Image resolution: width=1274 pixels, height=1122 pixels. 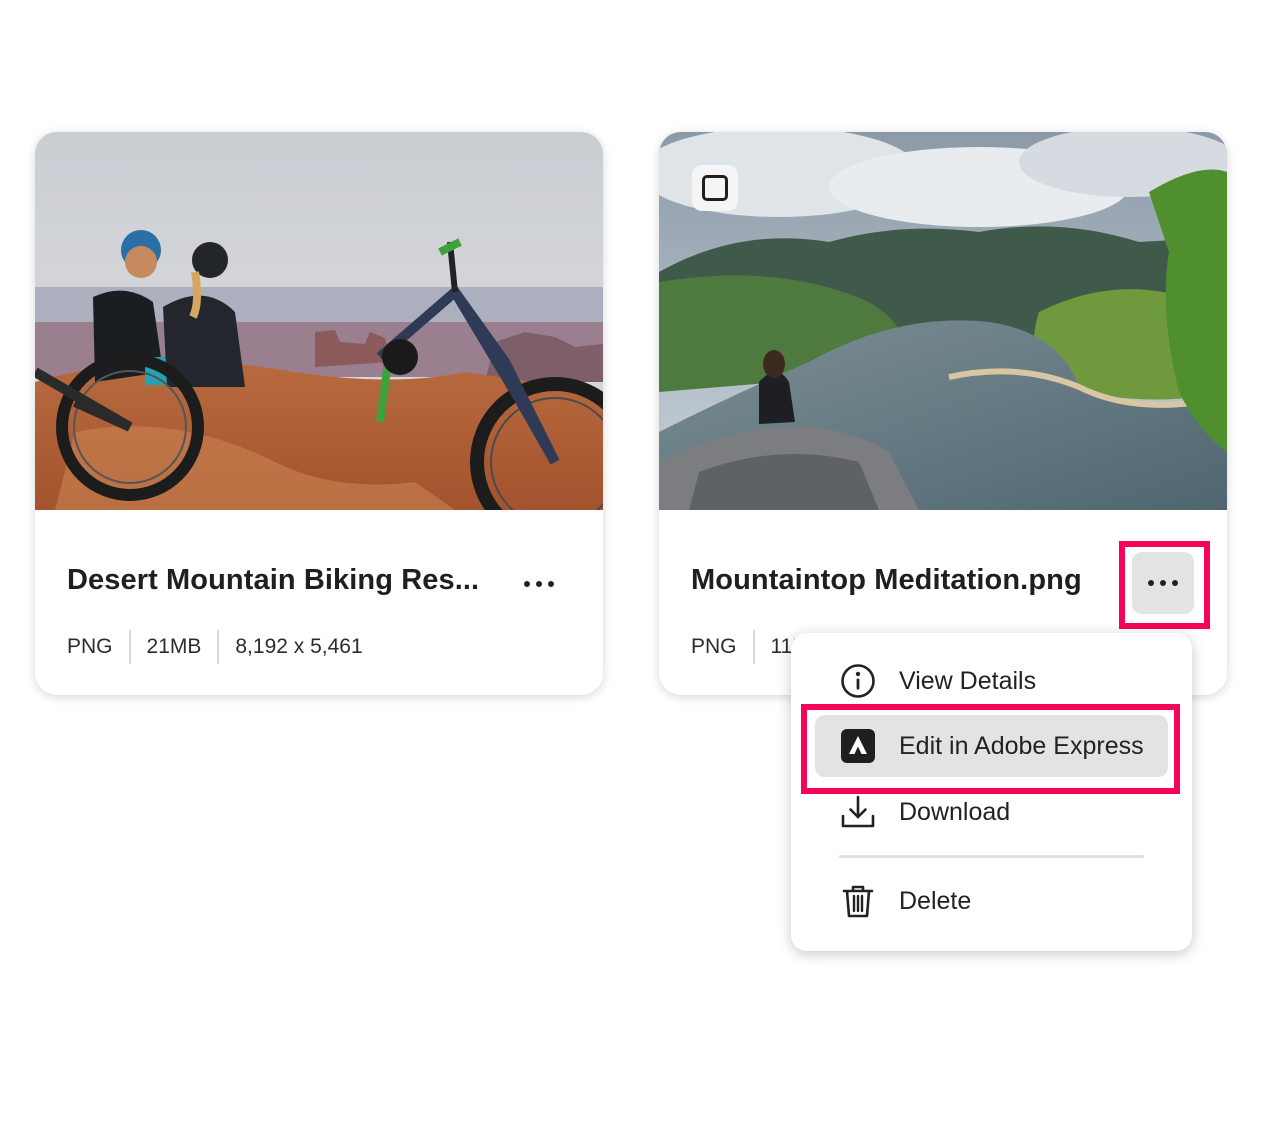 What do you see at coordinates (935, 900) in the screenshot?
I see `menu-item-label: Delete` at bounding box center [935, 900].